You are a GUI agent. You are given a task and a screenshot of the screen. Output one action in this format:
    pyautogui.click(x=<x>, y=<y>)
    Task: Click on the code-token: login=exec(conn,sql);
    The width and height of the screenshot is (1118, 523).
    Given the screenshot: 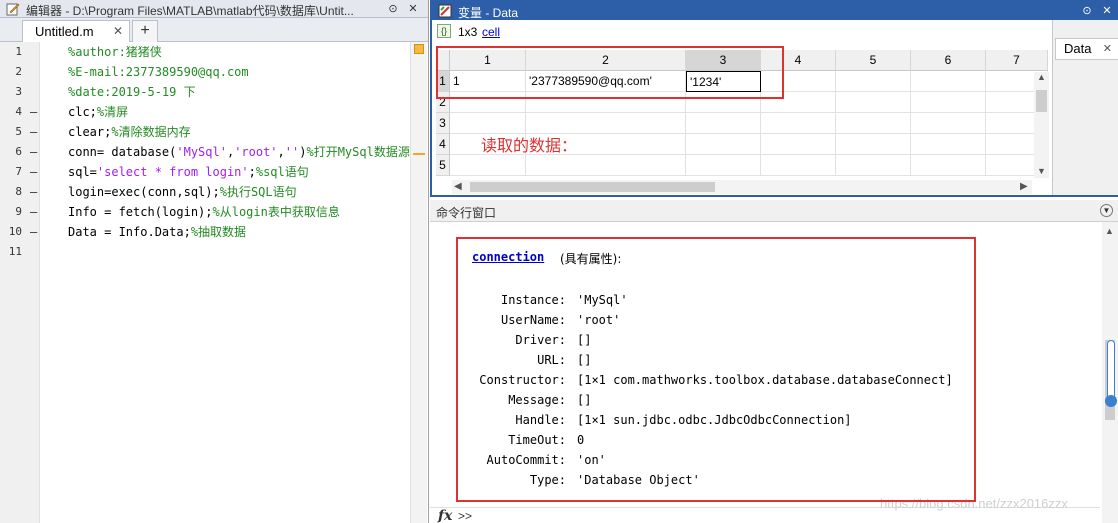 What is the action you would take?
    pyautogui.click(x=144, y=192)
    